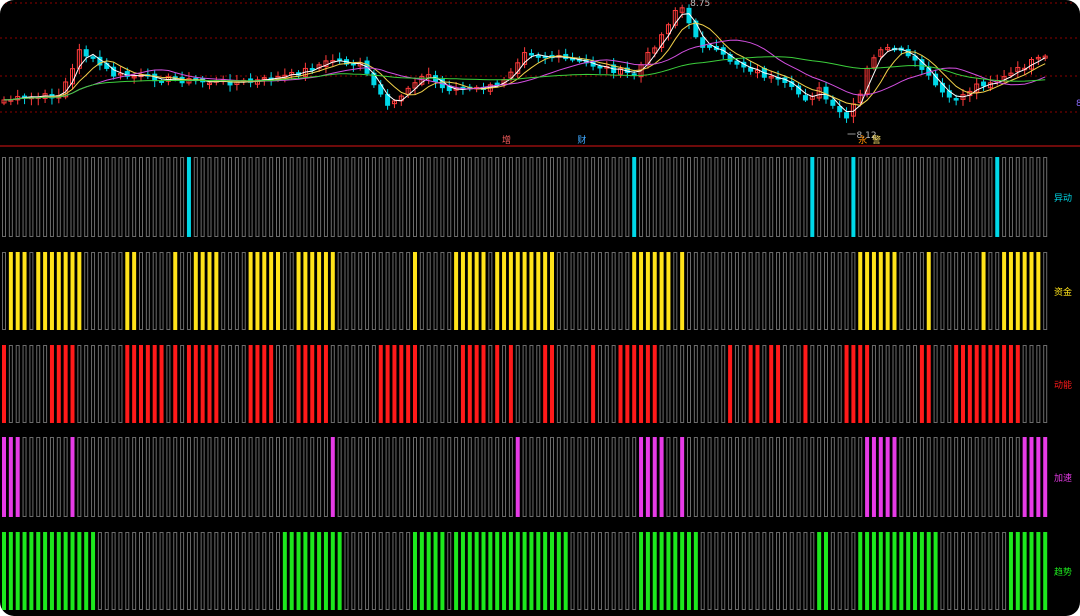 The image size is (1080, 616). Describe the element at coordinates (581, 140) in the screenshot. I see `event-marker: 财` at that location.